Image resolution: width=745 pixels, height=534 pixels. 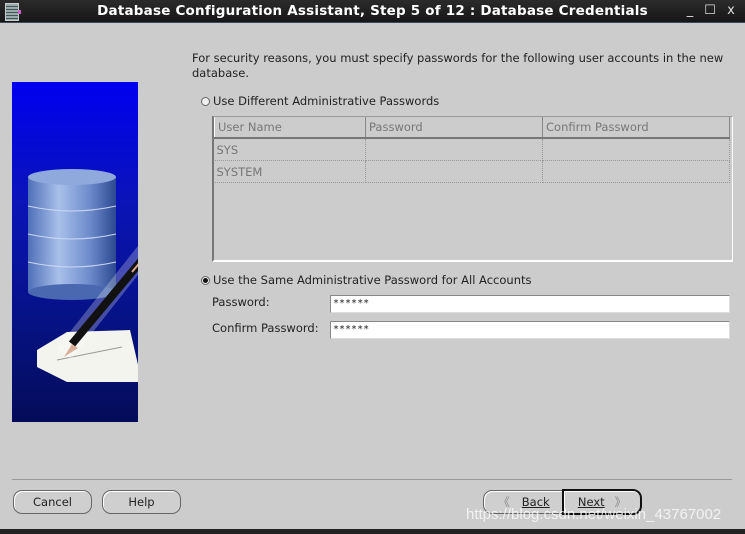 What do you see at coordinates (290, 149) in the screenshot?
I see `user-name-cell: SYS` at bounding box center [290, 149].